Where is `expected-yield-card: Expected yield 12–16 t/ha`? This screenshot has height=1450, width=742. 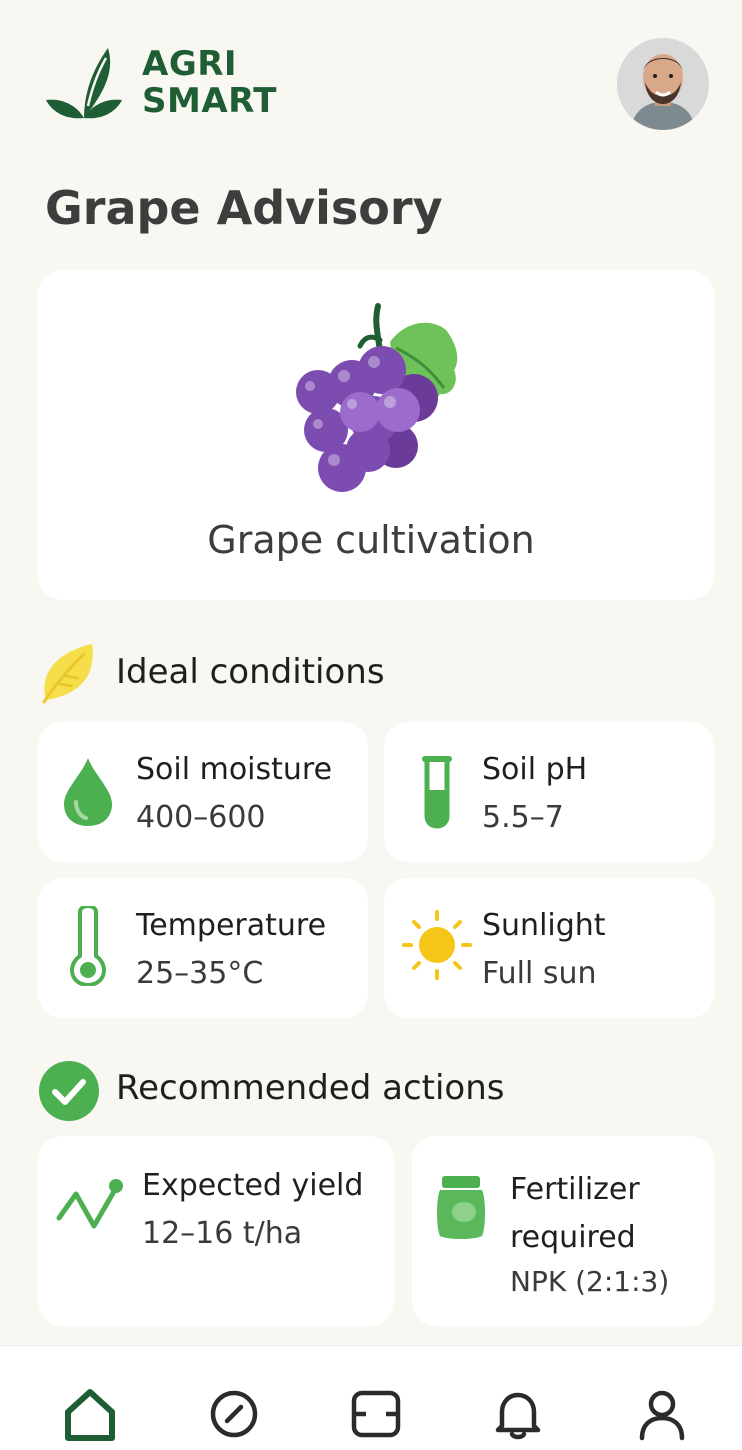 expected-yield-card: Expected yield 12–16 t/ha is located at coordinates (216, 1231).